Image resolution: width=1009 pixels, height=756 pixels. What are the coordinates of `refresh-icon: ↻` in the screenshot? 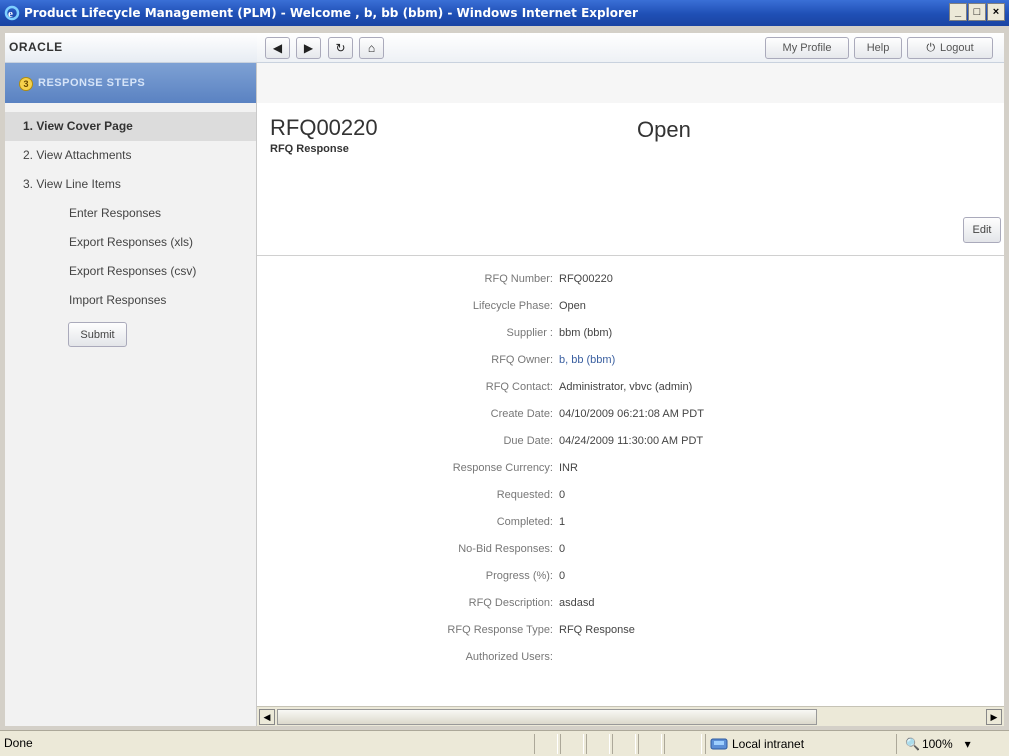 It's located at (340, 48).